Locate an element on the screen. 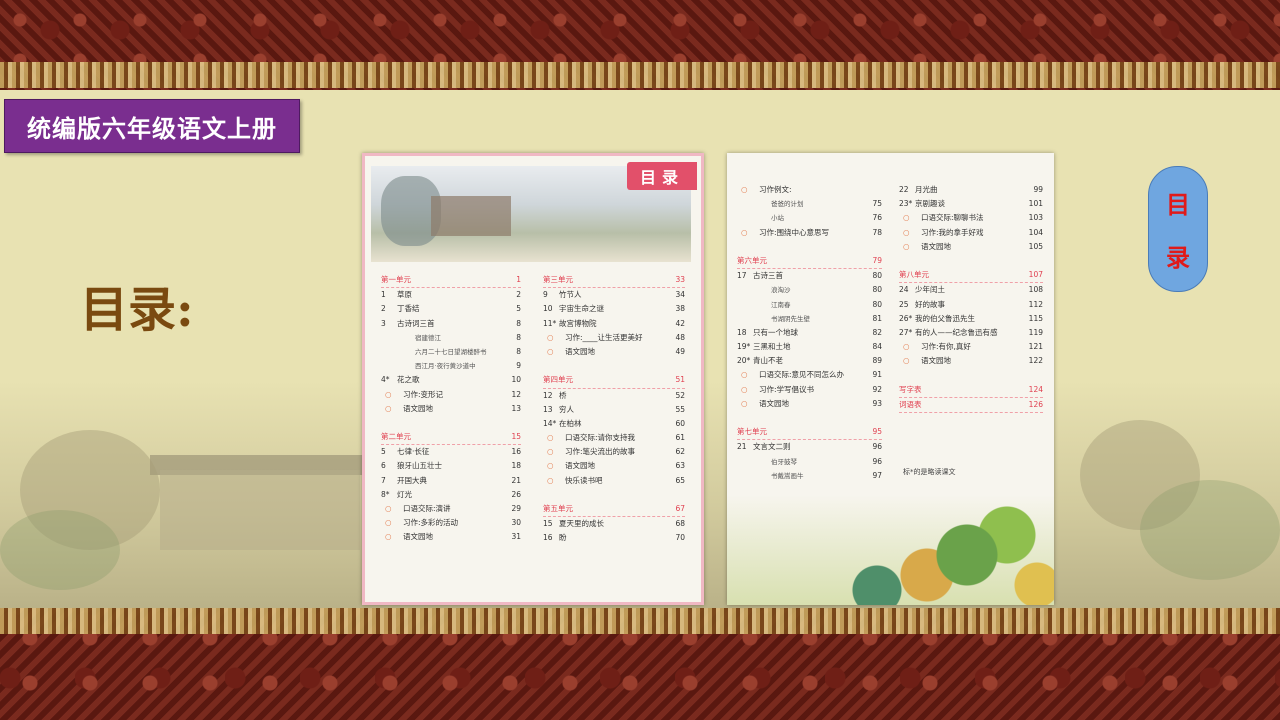 This screenshot has width=1280, height=720. toc-page-number: 119 is located at coordinates (1035, 332).